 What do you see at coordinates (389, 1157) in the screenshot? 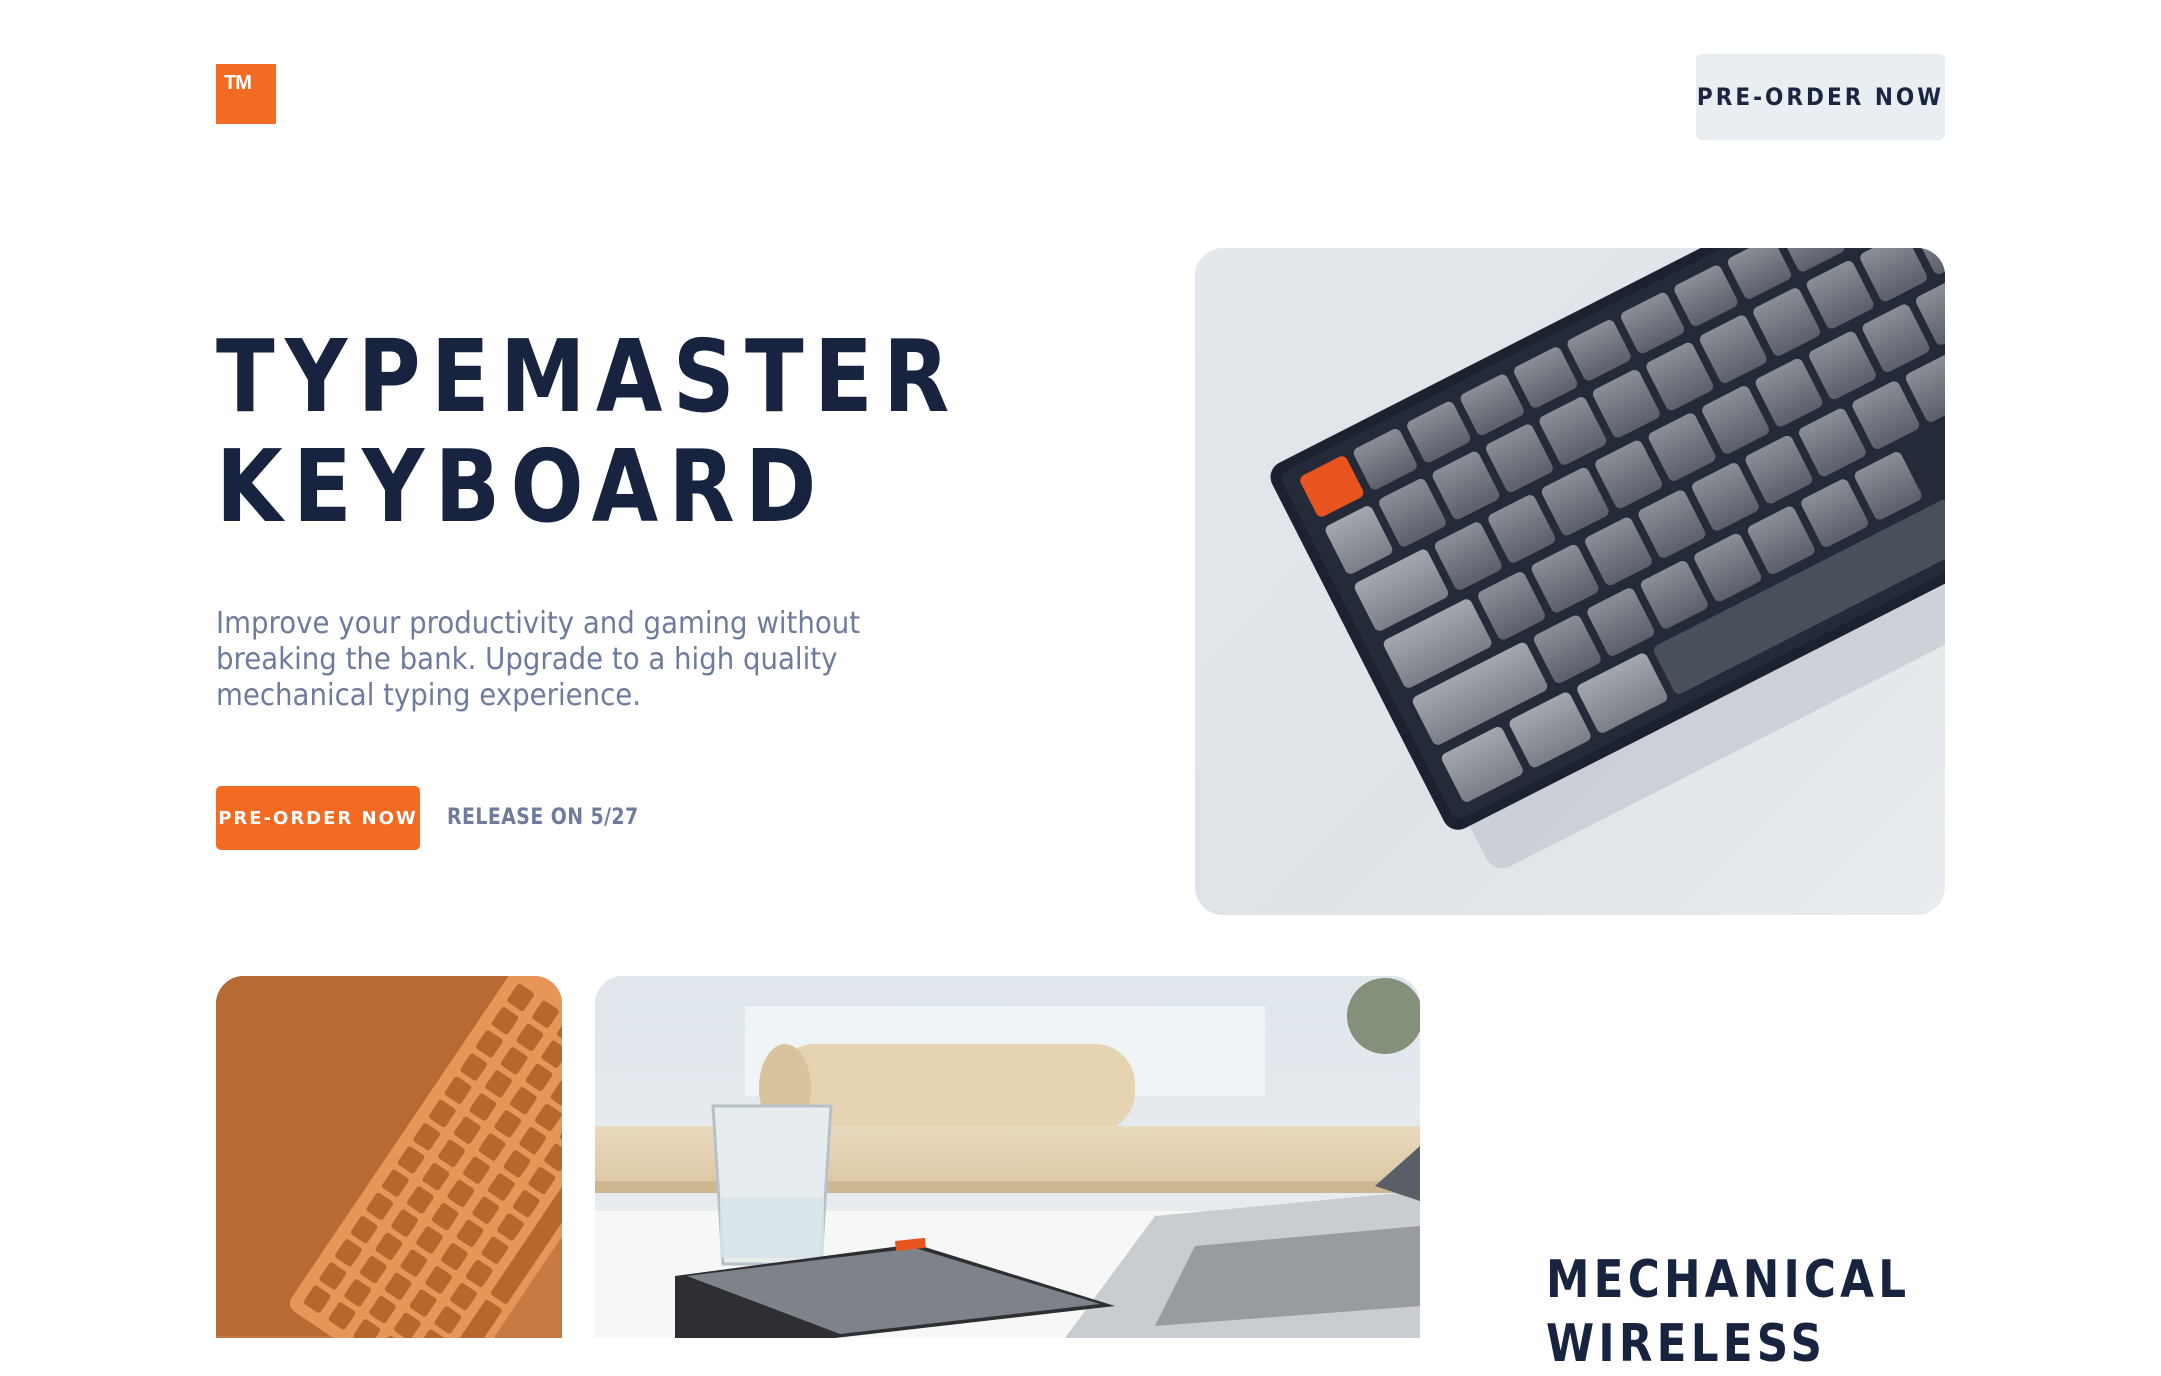
I see `orange-keyboard-photo` at bounding box center [389, 1157].